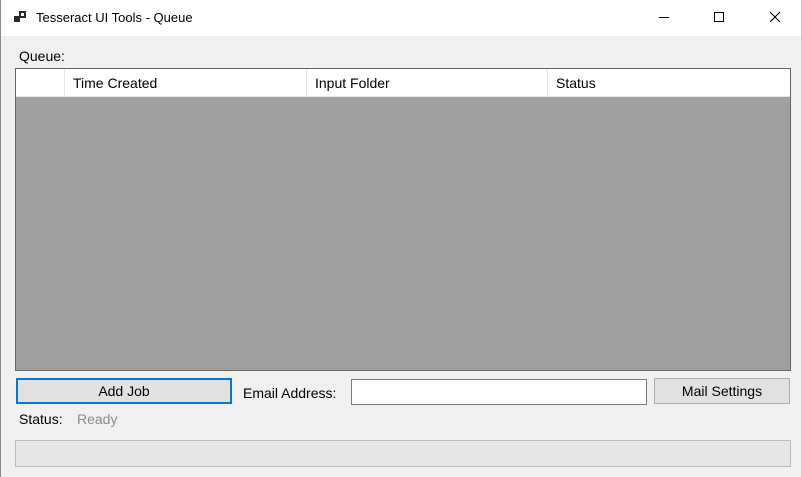  I want to click on minimize-icon, so click(664, 18).